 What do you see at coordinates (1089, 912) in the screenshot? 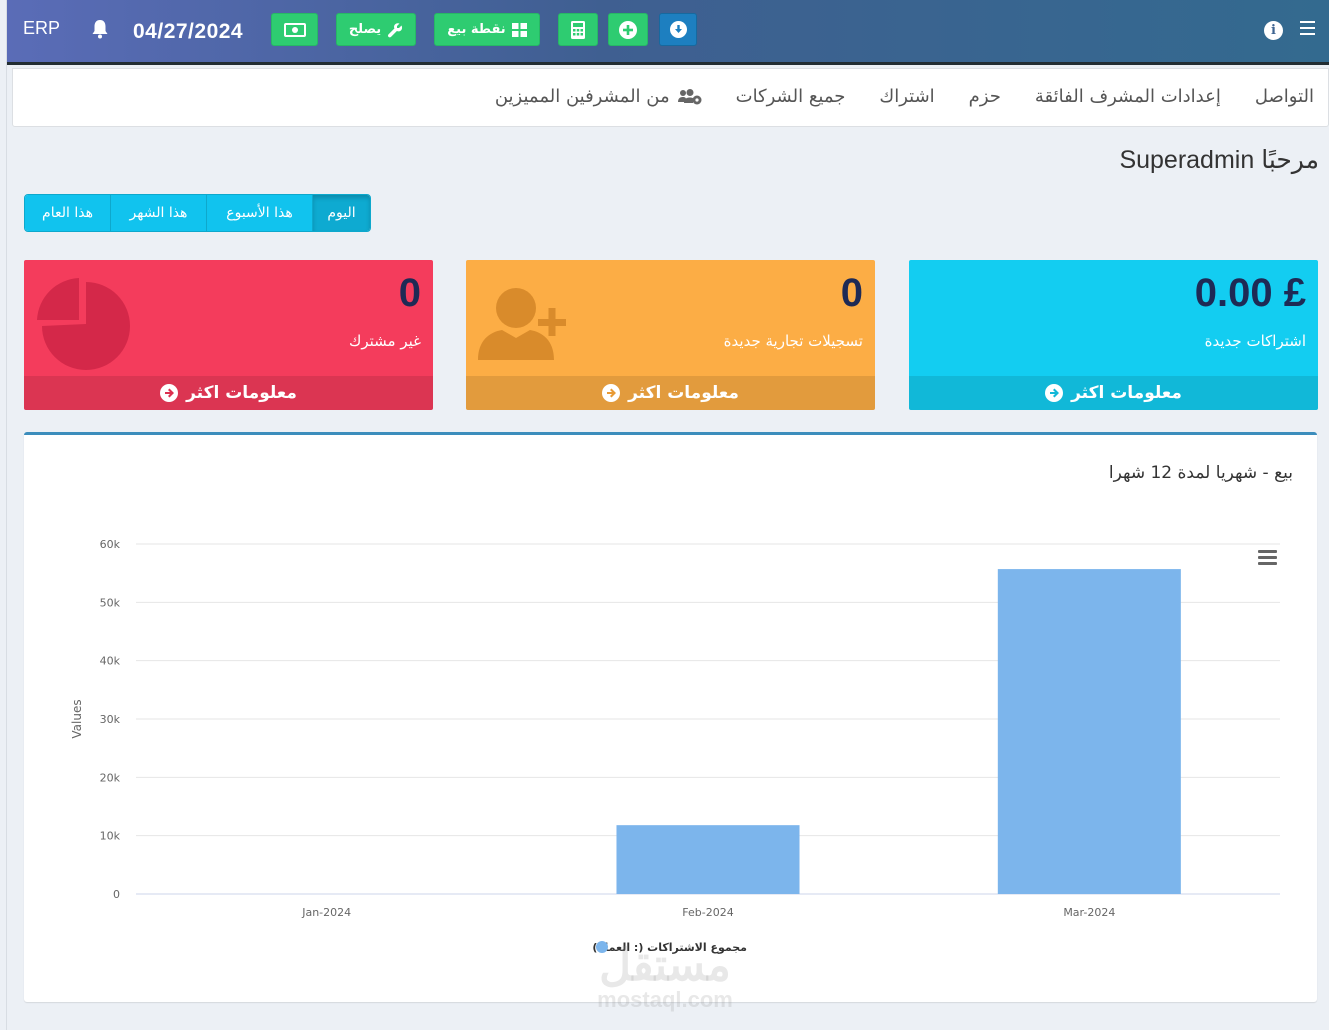
I see `x-tick-label: Mar-2024` at bounding box center [1089, 912].